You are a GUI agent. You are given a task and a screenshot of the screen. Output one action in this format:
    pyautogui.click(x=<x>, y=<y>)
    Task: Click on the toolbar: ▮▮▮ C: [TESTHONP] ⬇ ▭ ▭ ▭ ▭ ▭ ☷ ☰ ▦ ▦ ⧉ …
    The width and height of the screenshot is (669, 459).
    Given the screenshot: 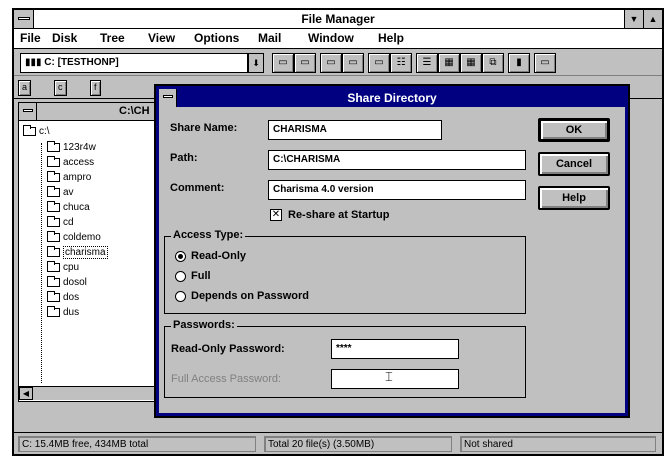 What is the action you would take?
    pyautogui.click(x=338, y=63)
    